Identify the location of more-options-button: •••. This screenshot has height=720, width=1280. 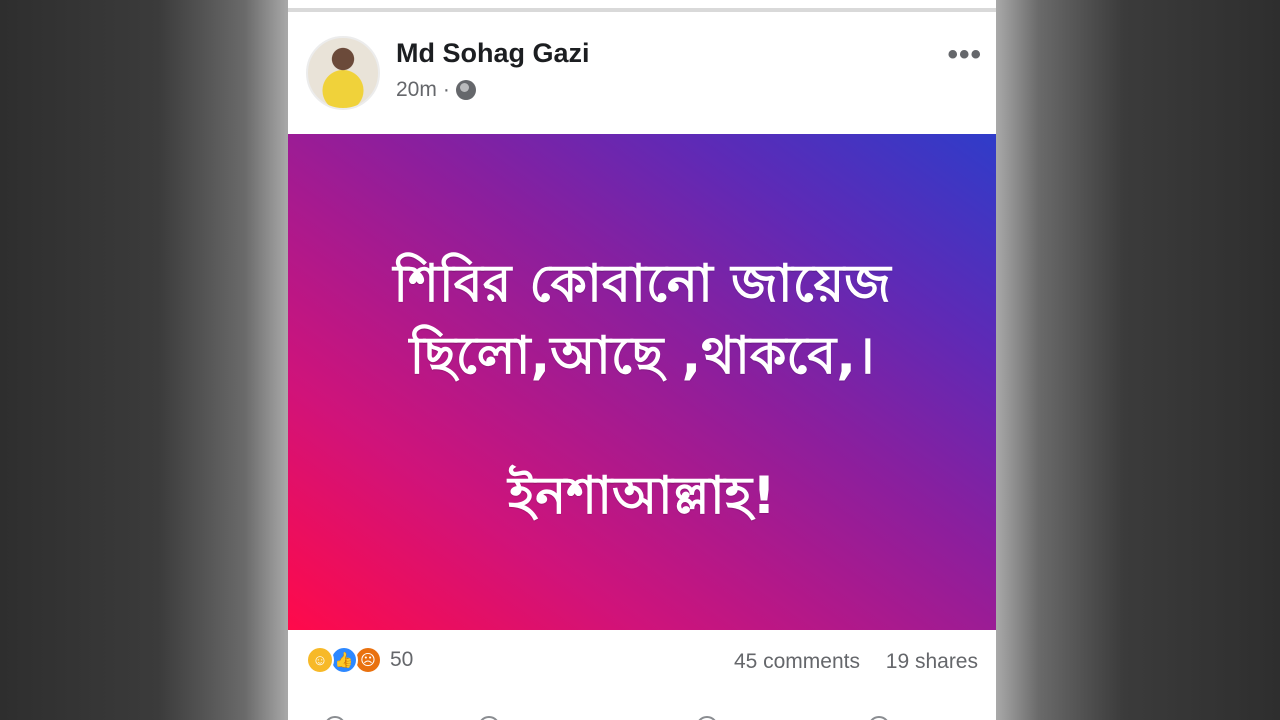
(964, 55).